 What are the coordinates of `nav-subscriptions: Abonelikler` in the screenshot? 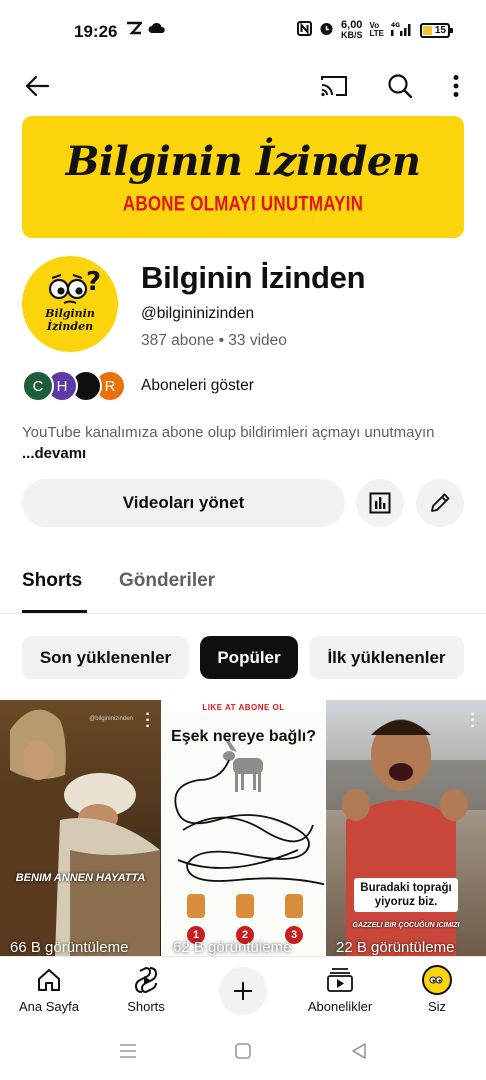 It's located at (340, 988).